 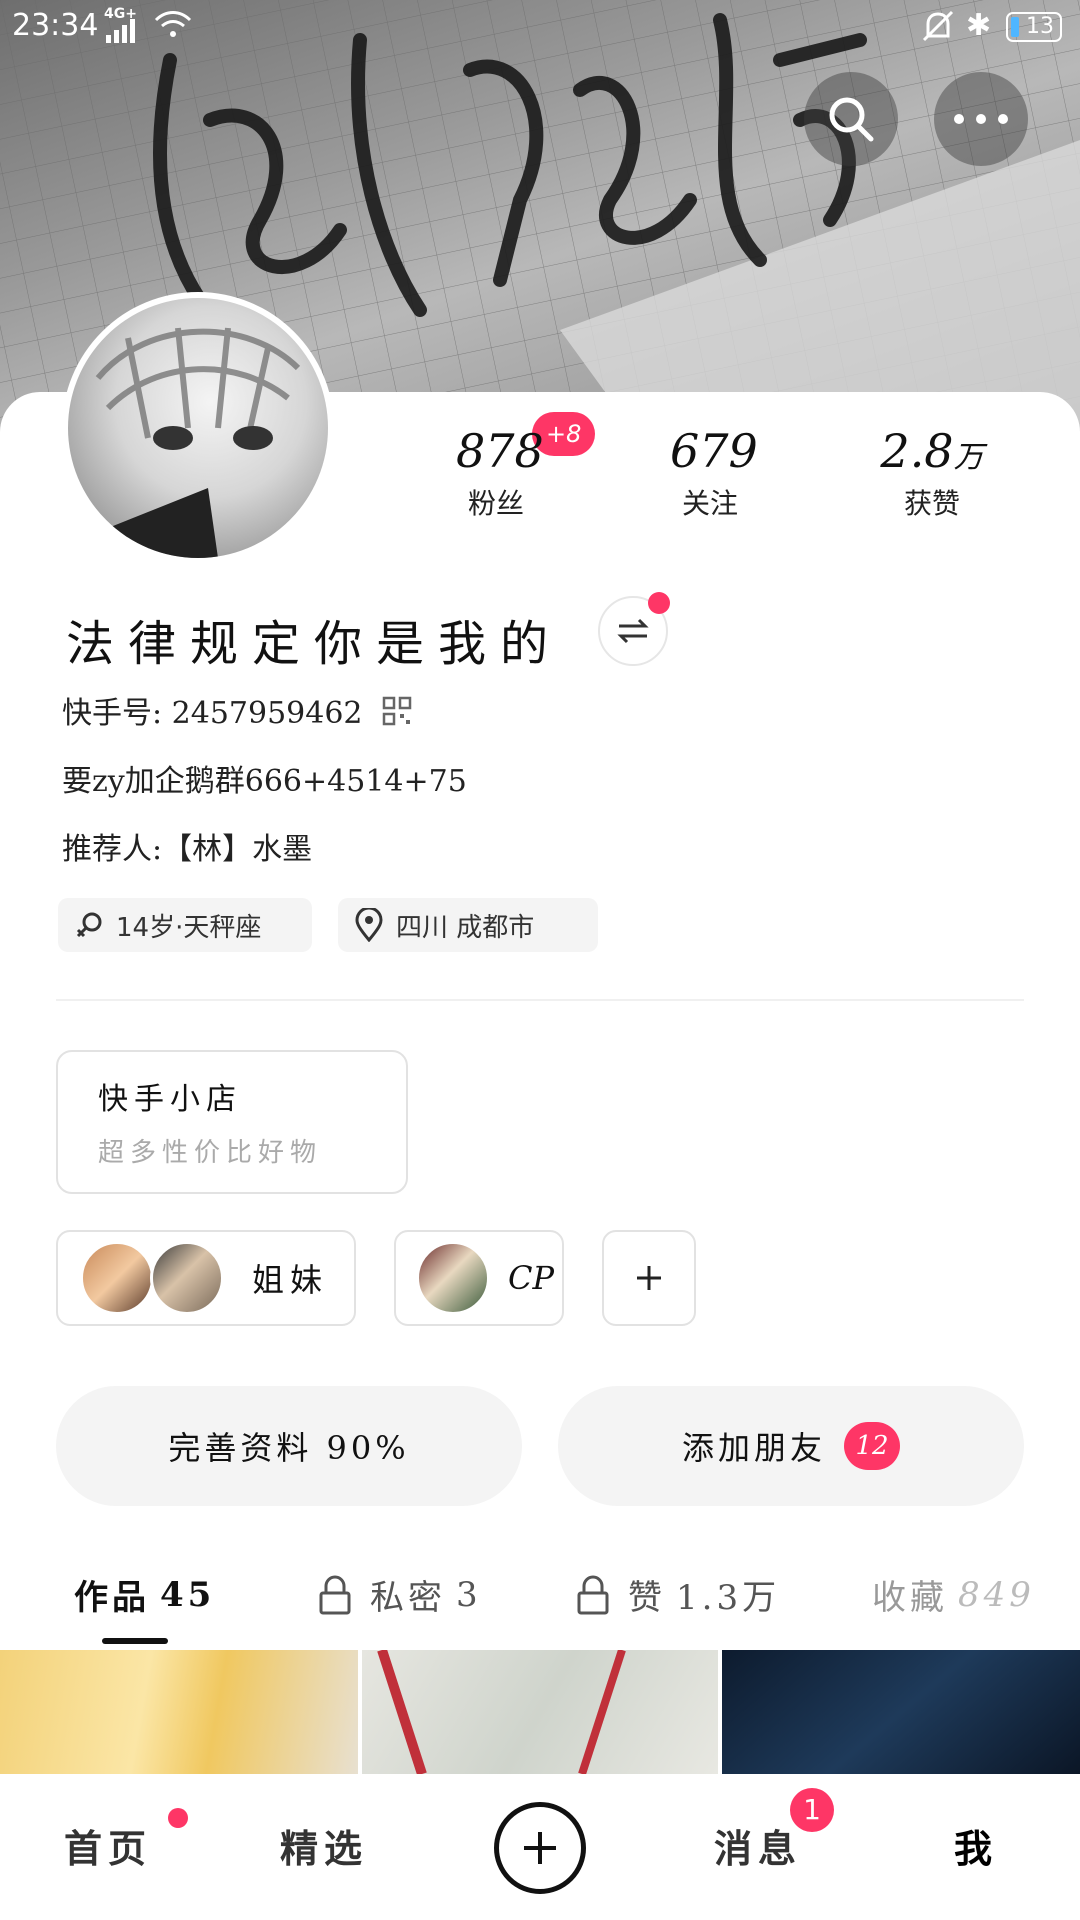 I want to click on avatar-image, so click(x=198, y=428).